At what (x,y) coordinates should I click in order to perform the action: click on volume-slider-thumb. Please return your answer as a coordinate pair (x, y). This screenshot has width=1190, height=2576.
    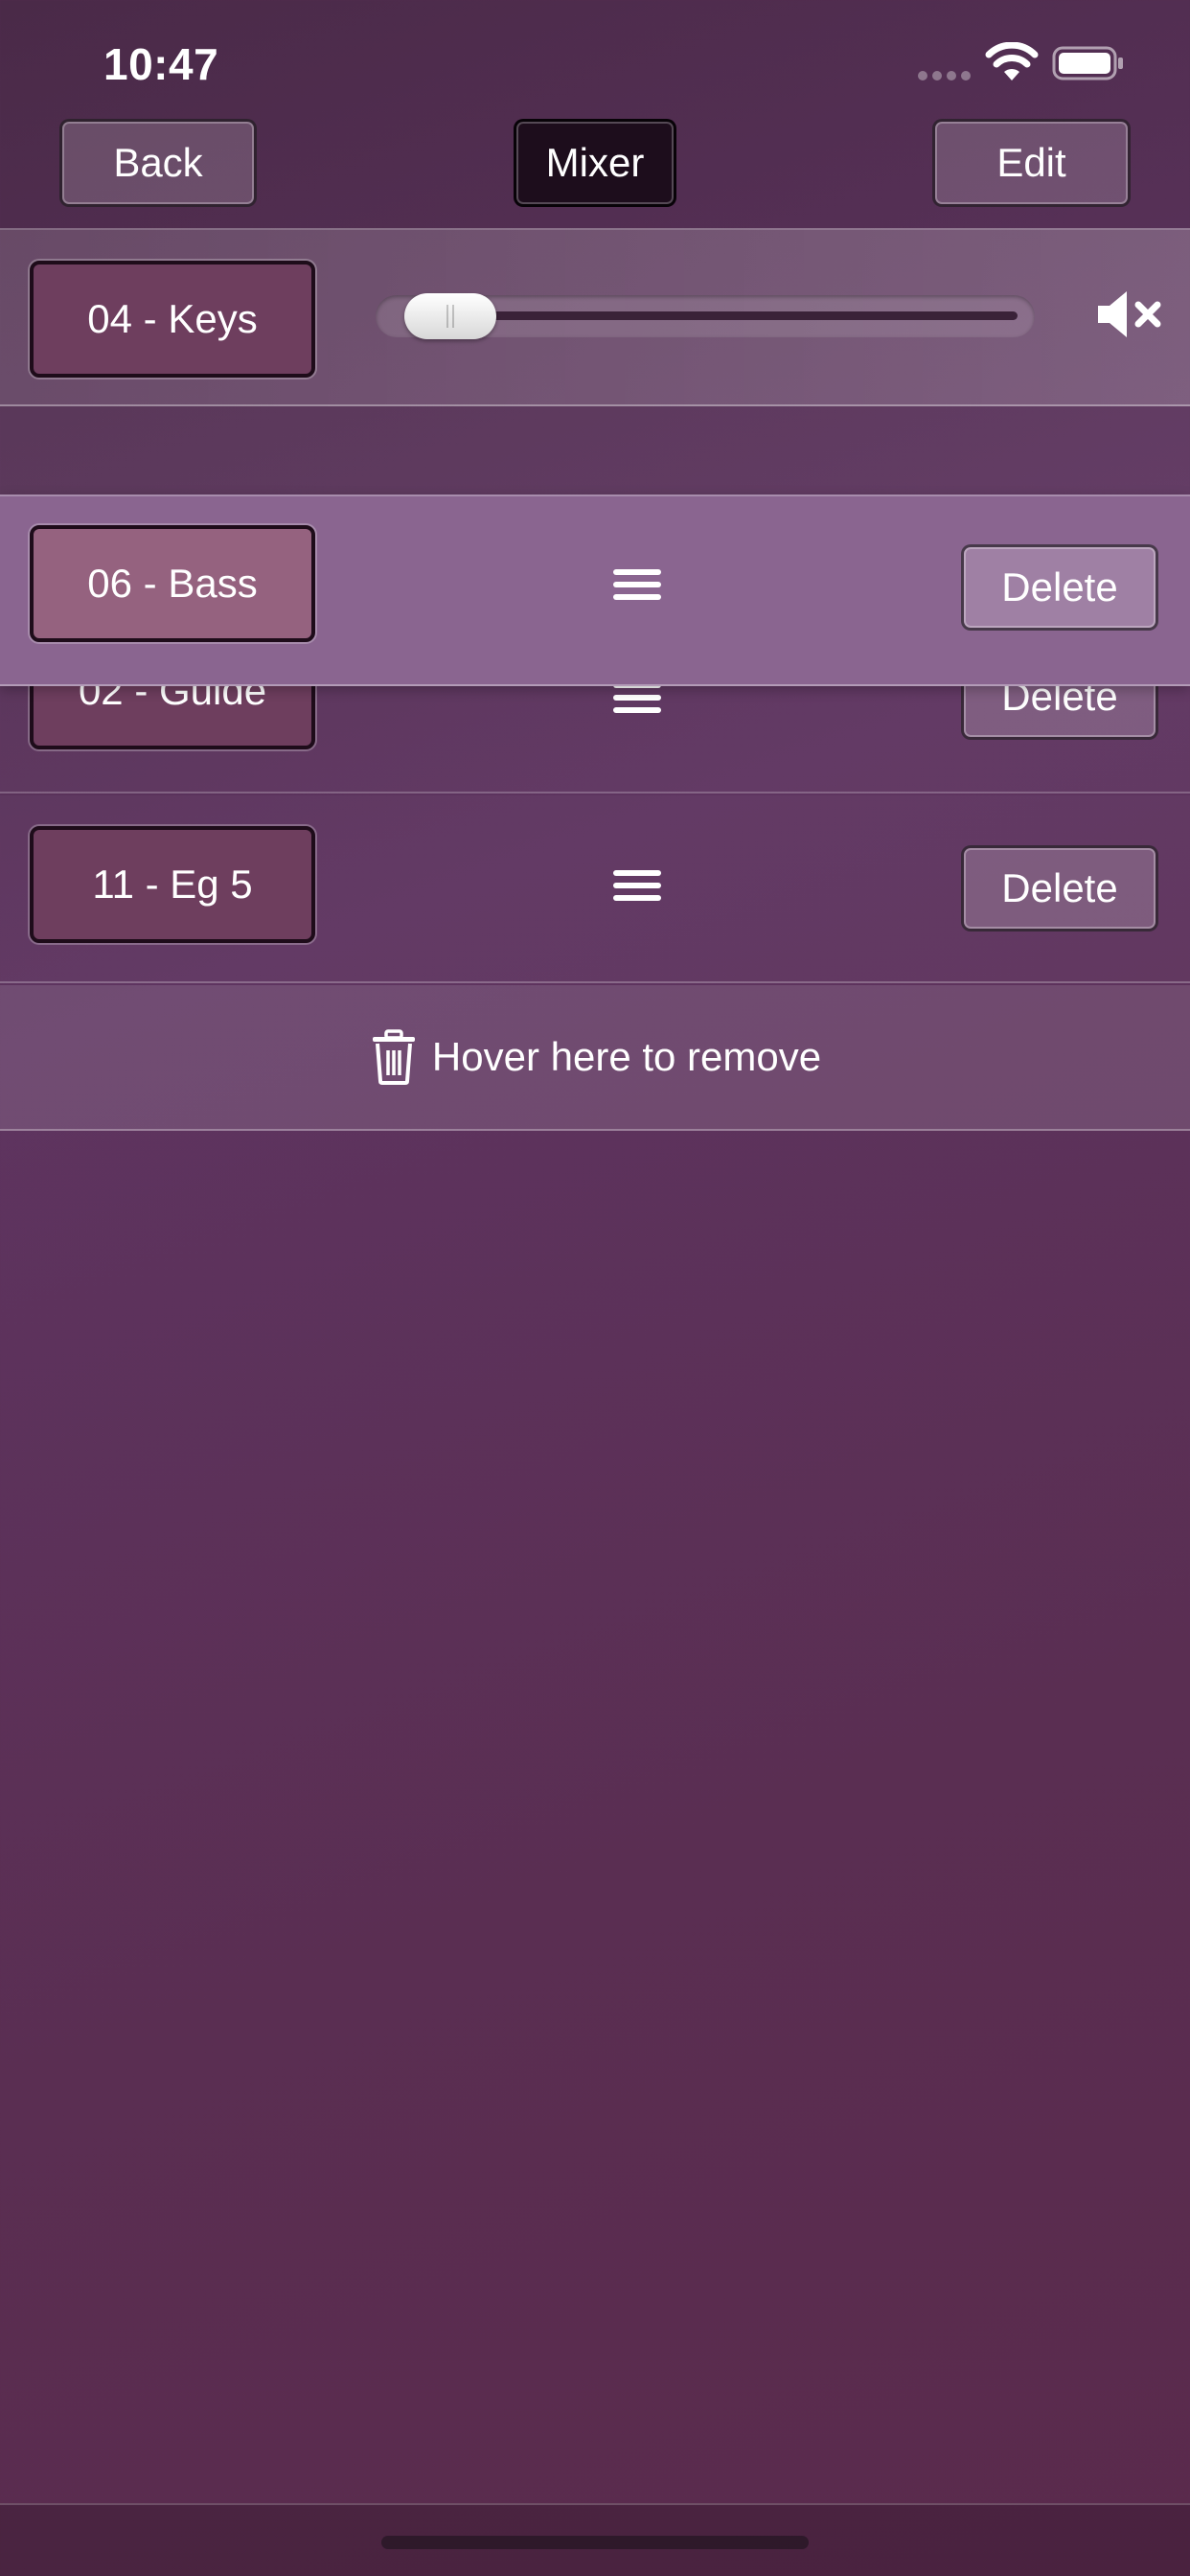
    Looking at the image, I should click on (450, 316).